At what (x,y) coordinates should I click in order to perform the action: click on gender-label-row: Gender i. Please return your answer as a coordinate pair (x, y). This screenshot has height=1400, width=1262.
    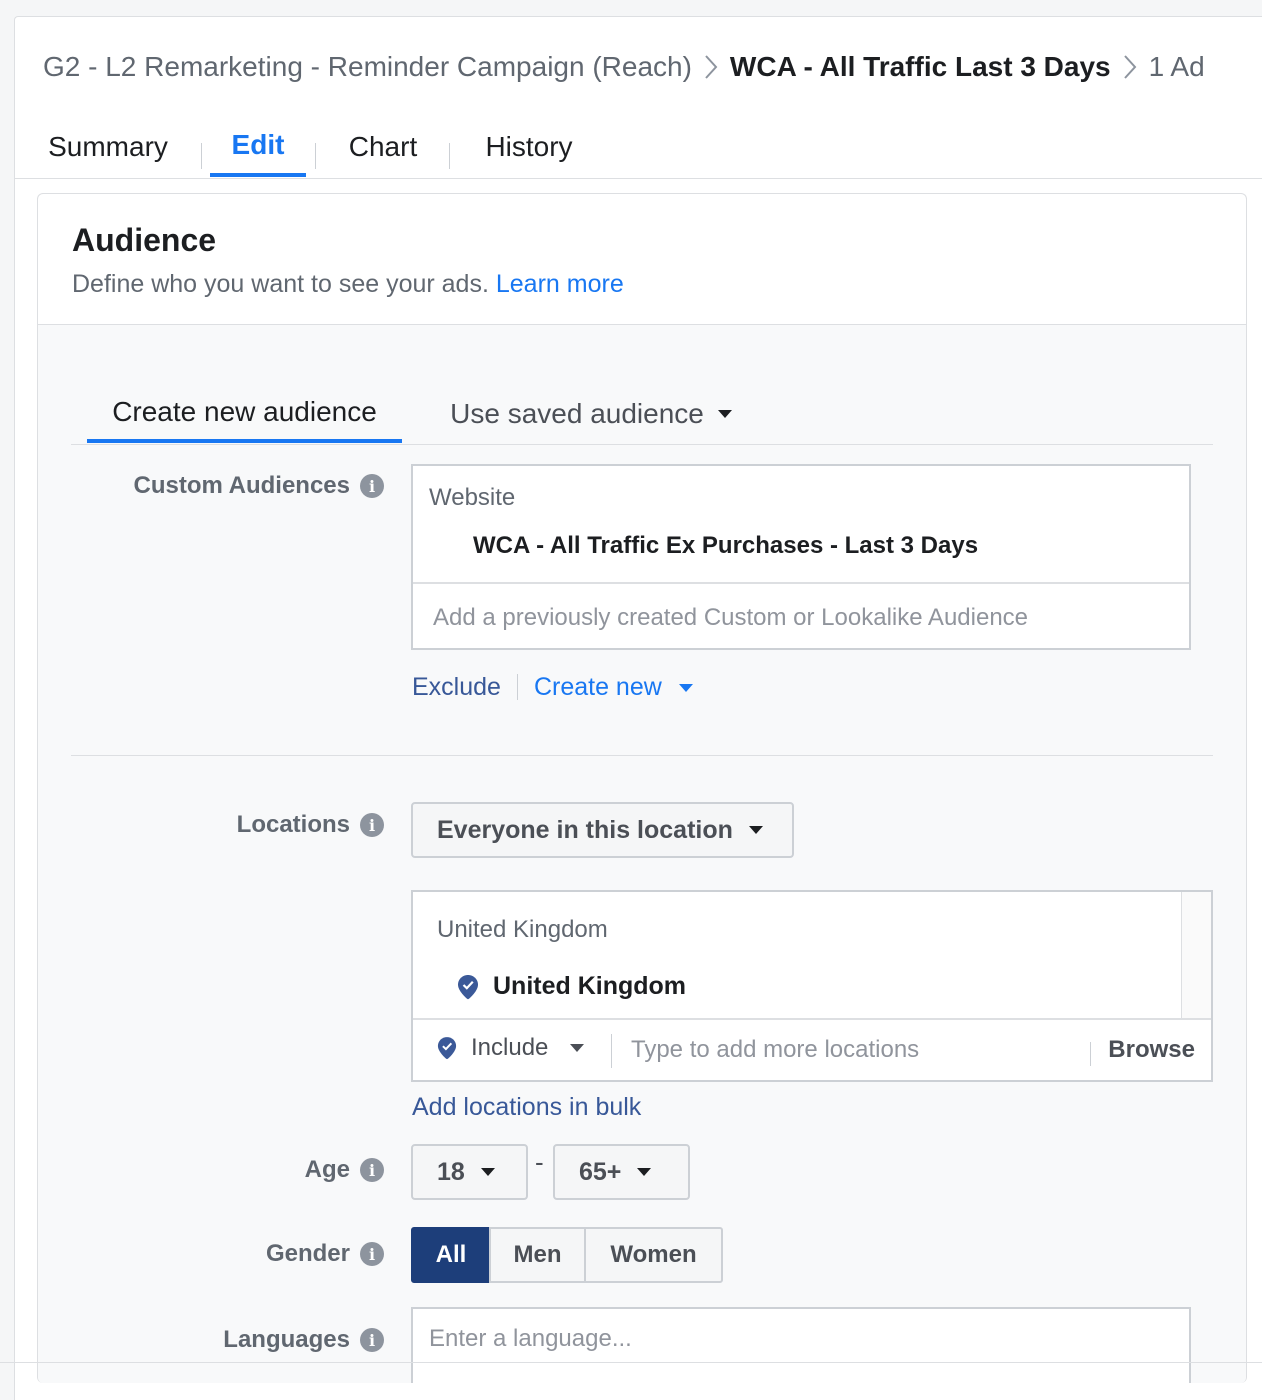
    Looking at the image, I should click on (228, 1254).